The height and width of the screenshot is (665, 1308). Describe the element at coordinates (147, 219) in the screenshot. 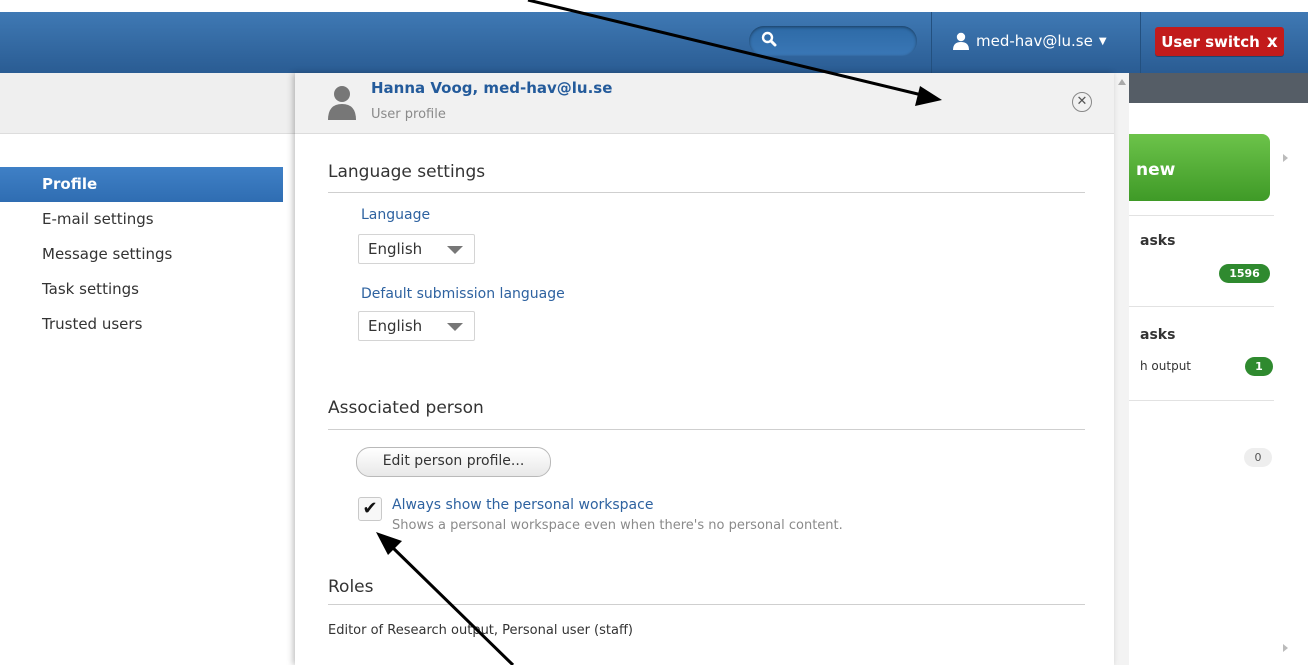

I see `sidebar-item-email-settings: E-mail settings` at that location.